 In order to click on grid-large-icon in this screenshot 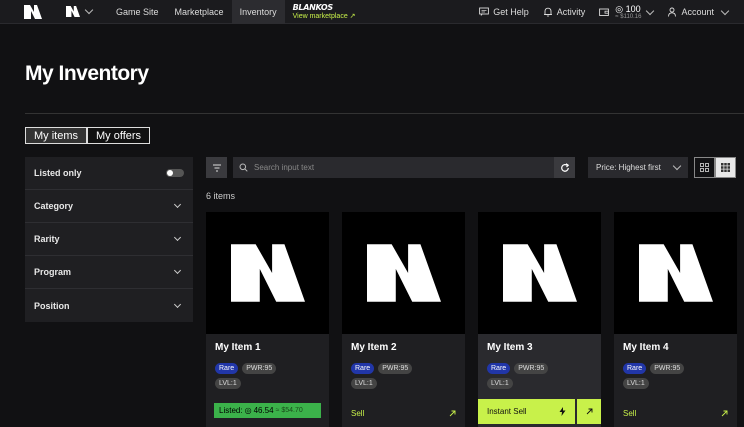, I will do `click(725, 167)`.